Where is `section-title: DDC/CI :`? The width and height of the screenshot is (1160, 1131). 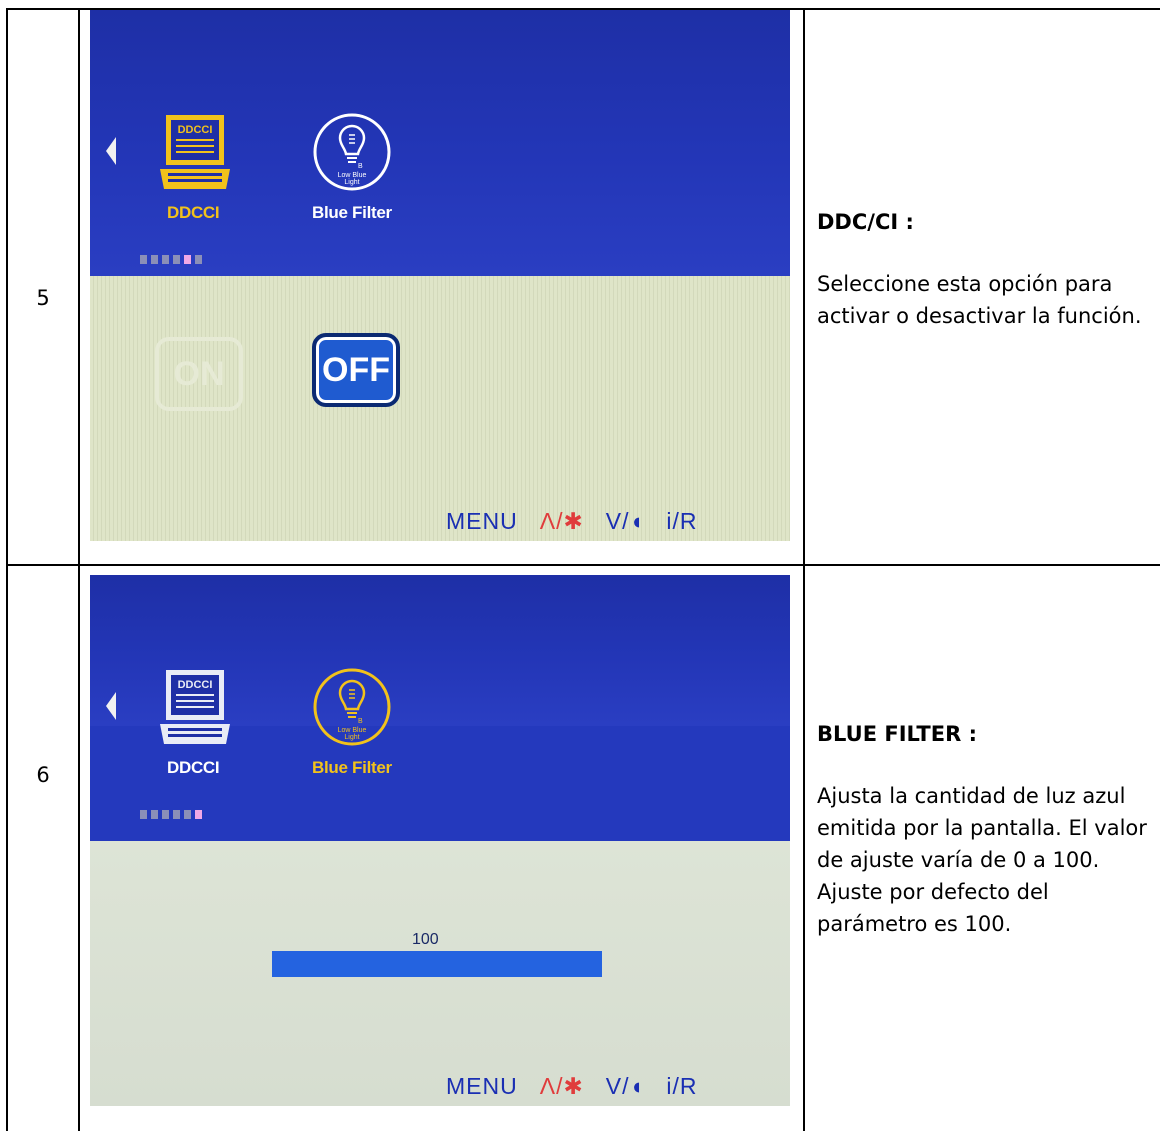 section-title: DDC/CI : is located at coordinates (865, 222).